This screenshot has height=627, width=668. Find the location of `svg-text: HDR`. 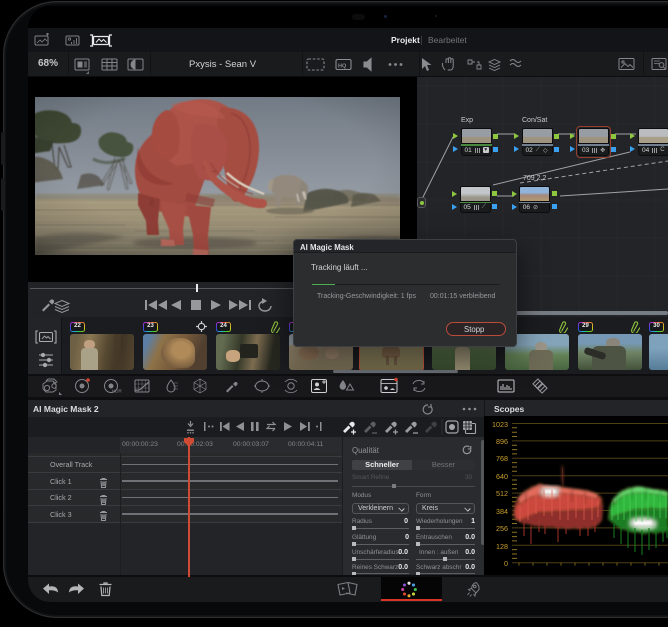

svg-text: HDR is located at coordinates (117, 391).